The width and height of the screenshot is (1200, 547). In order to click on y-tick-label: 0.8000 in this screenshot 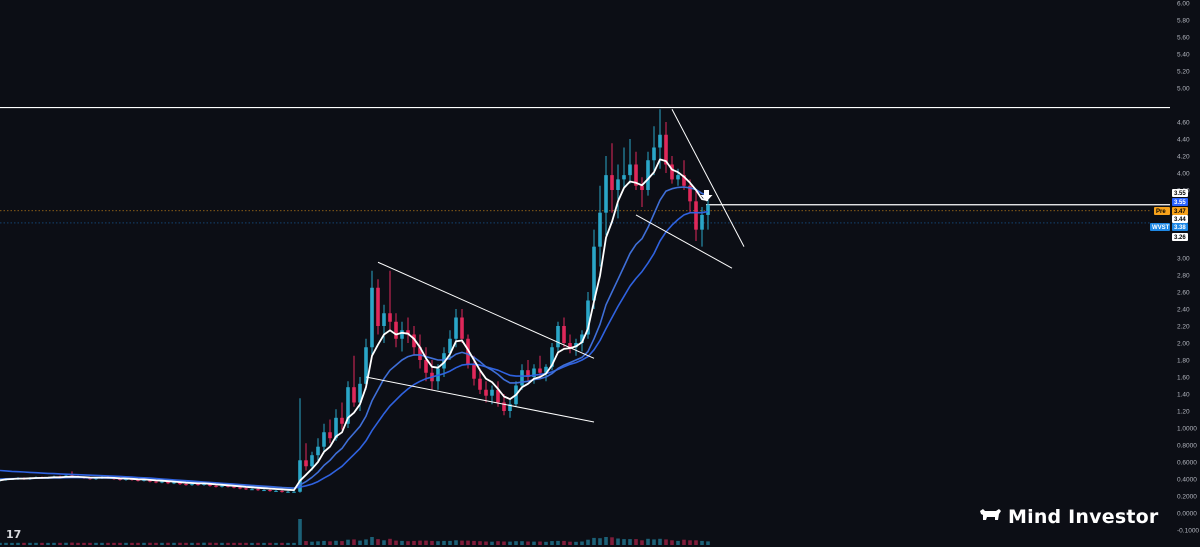, I will do `click(1187, 445)`.